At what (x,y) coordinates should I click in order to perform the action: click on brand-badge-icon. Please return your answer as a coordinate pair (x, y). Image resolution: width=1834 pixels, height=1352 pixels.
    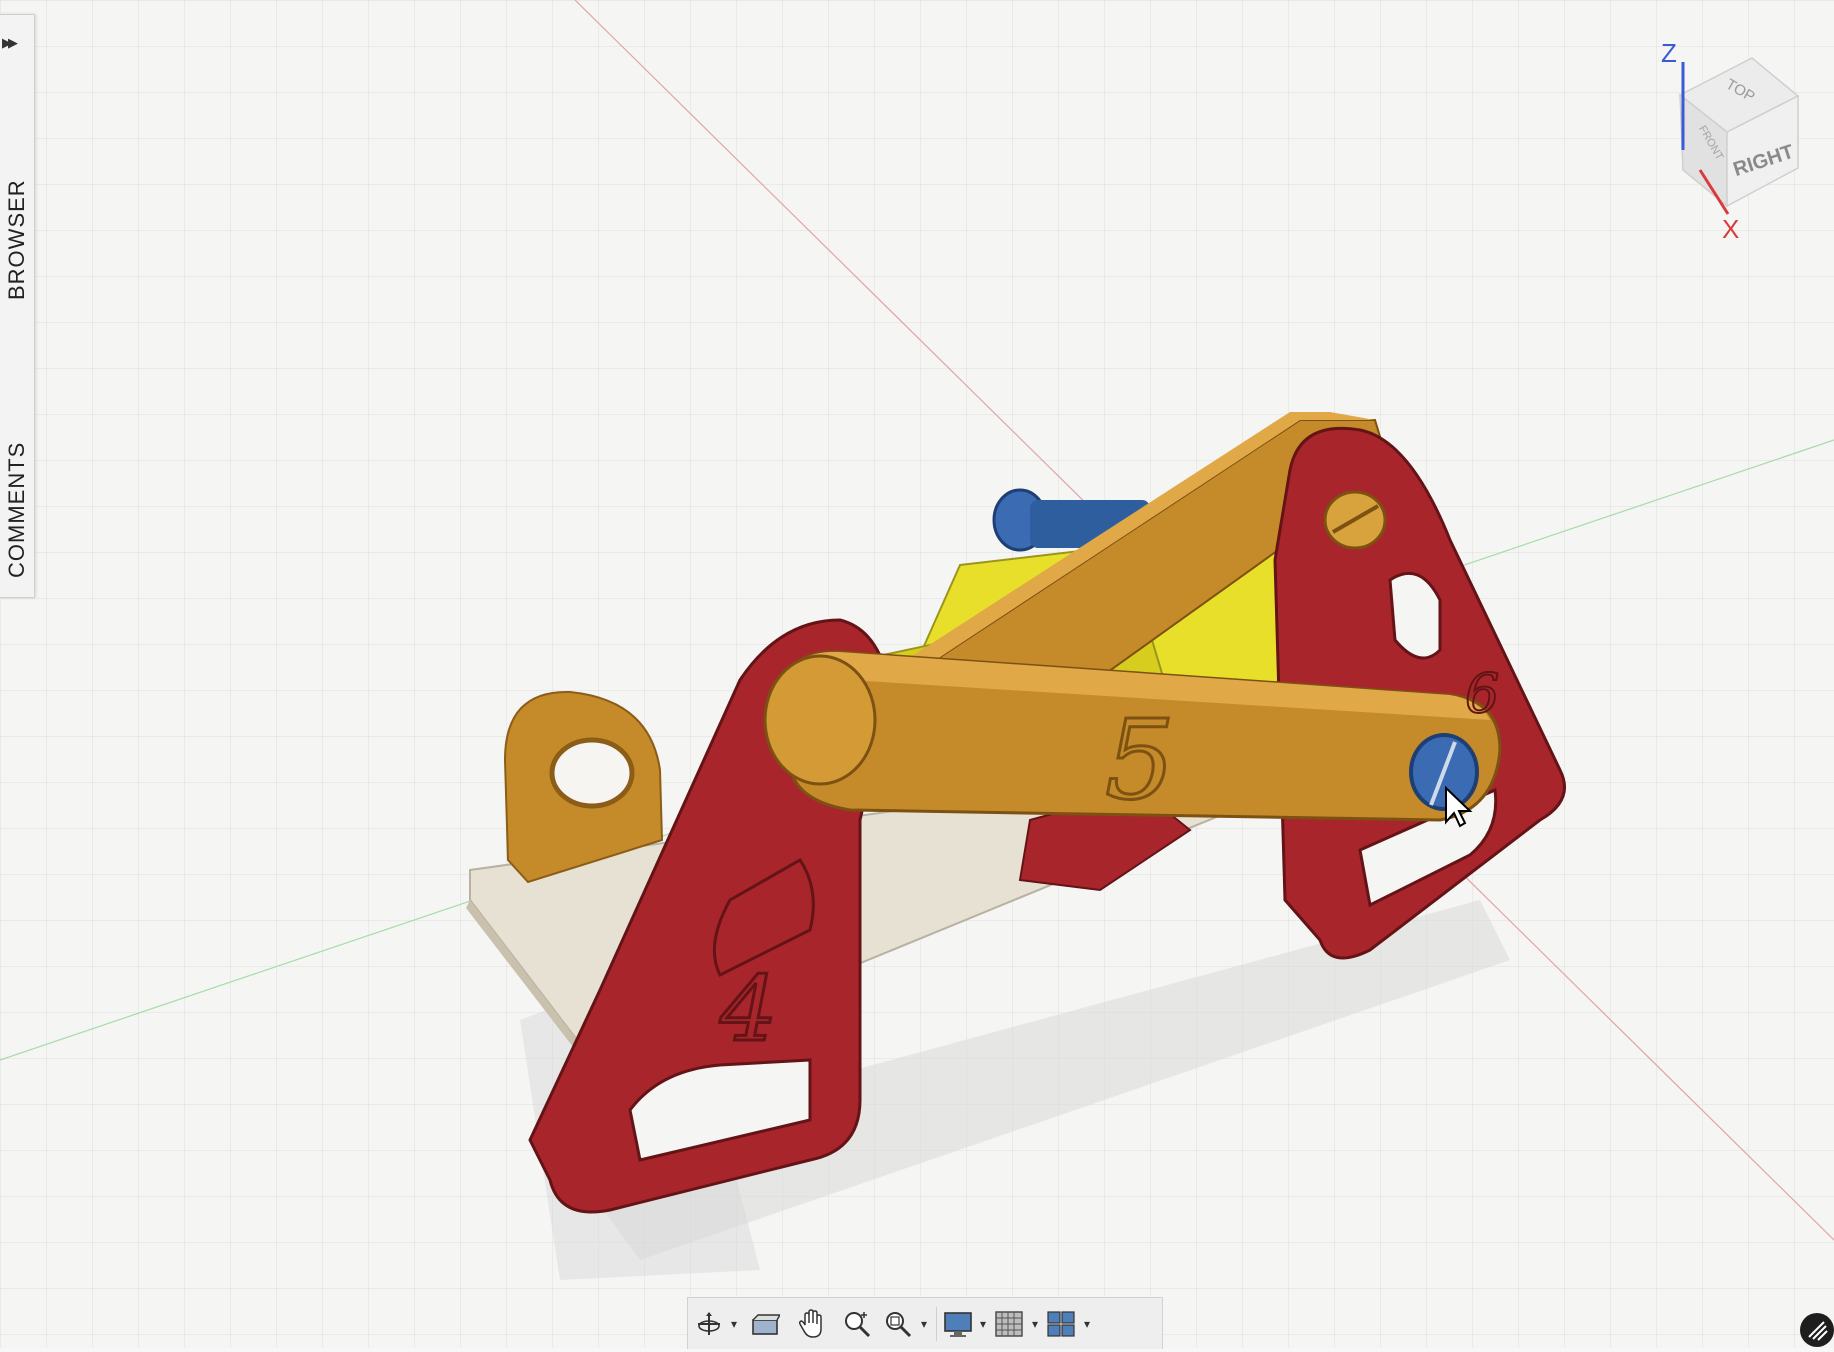
    Looking at the image, I should click on (1817, 1330).